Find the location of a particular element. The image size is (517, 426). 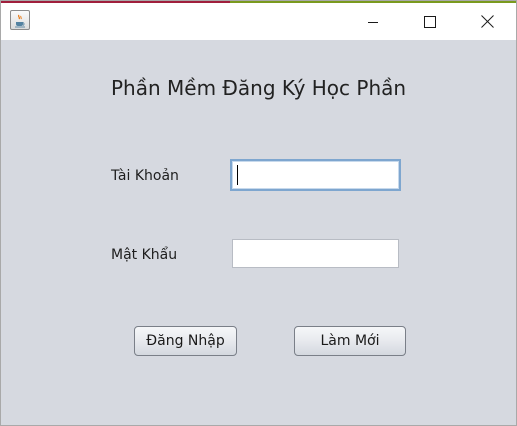

page-title: Phần Mềm Đăng Ký Học Phần is located at coordinates (259, 88).